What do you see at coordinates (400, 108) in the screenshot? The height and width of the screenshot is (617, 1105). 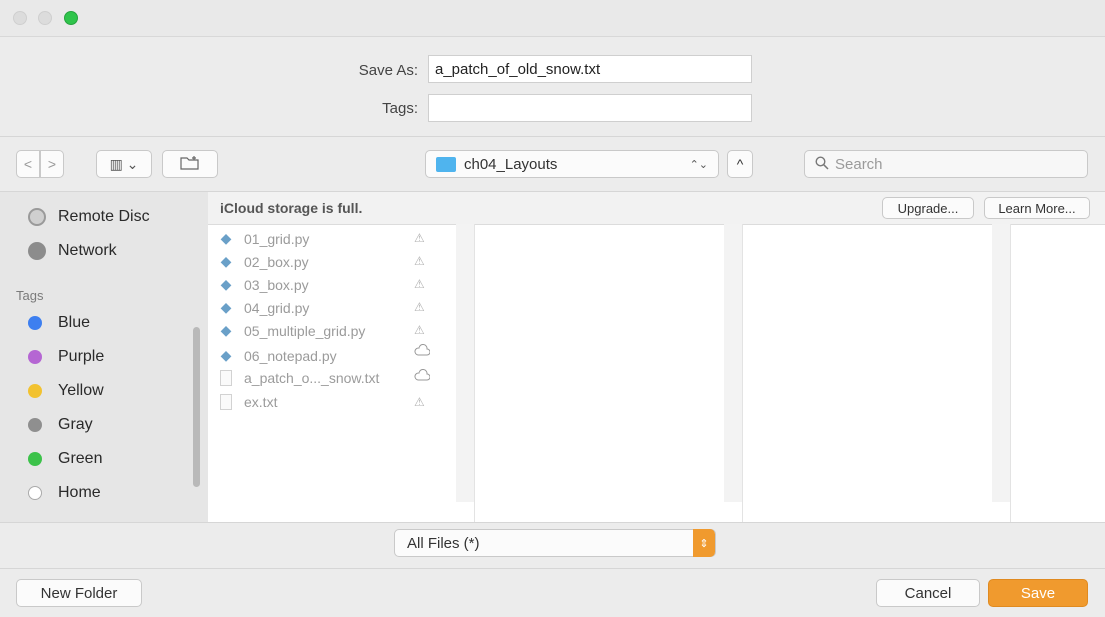 I see `tags-label: Tags:` at bounding box center [400, 108].